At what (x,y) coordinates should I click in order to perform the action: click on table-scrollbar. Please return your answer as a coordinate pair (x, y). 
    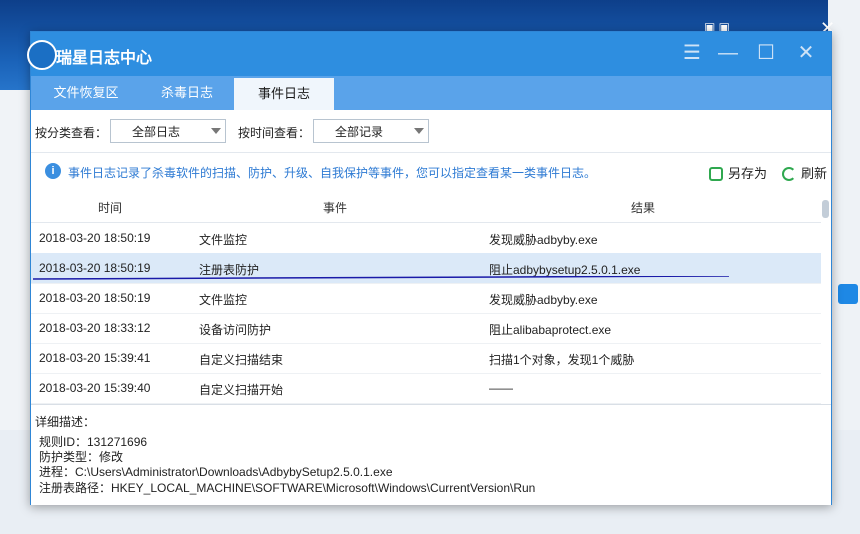
    Looking at the image, I should click on (825, 209).